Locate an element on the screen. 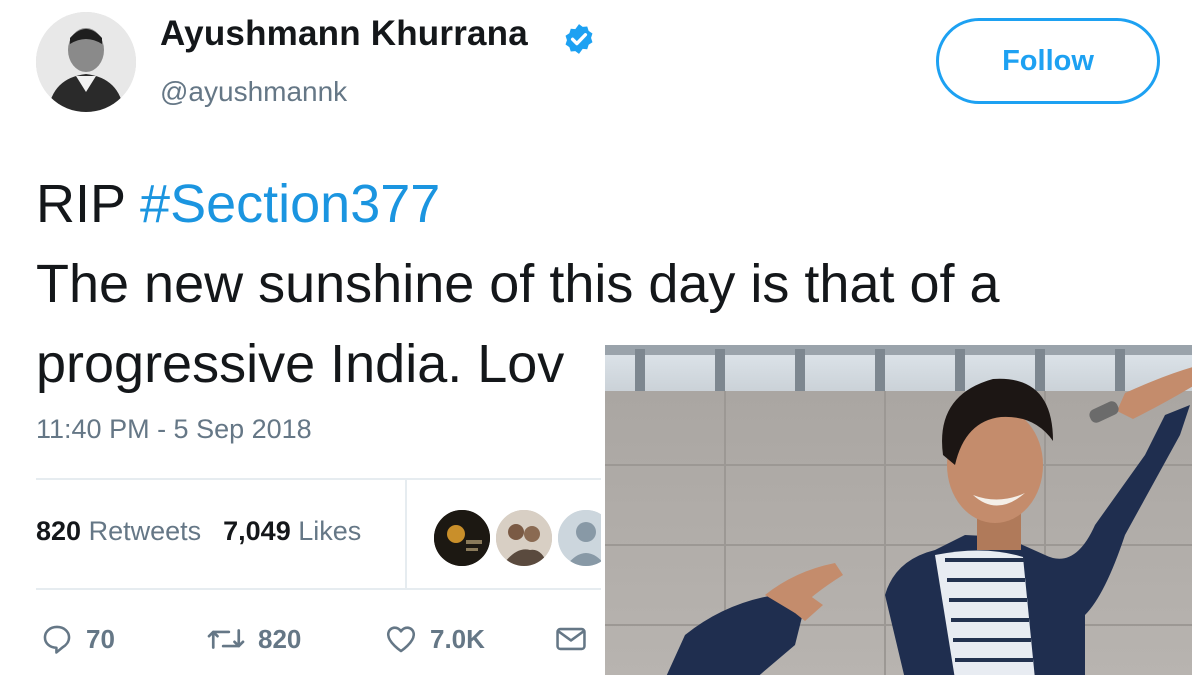 The width and height of the screenshot is (1200, 675). tweet-timestamp: 11:40 PM - 5 Sep 2018 is located at coordinates (174, 429).